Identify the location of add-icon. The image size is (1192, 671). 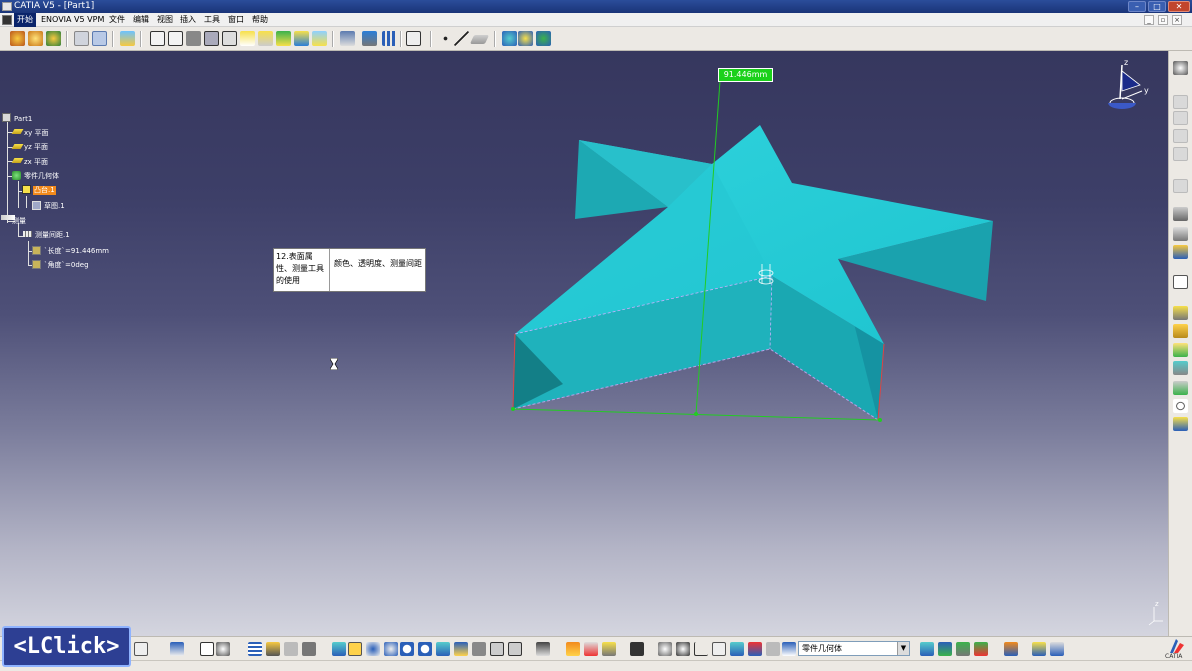
(1180, 331).